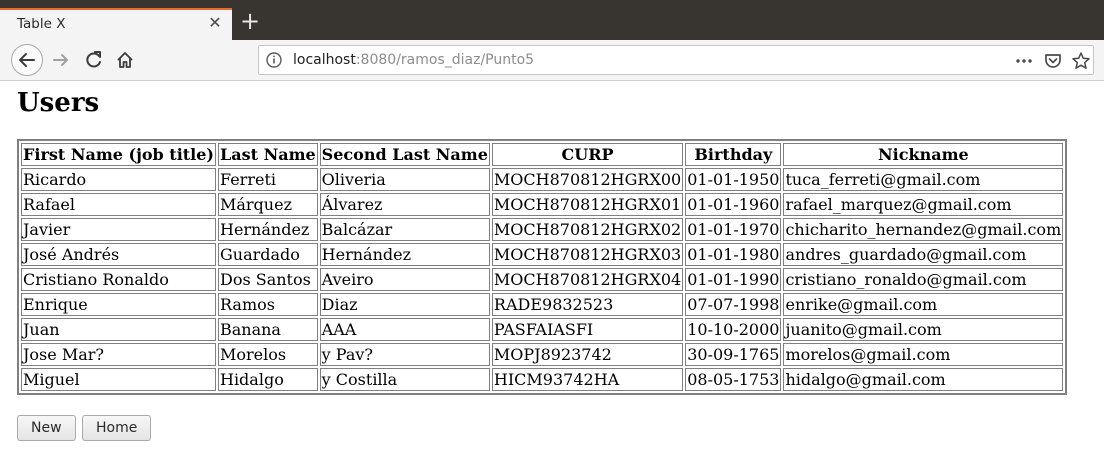 This screenshot has width=1104, height=465. I want to click on table-cell: MOCH870812HGRX03, so click(587, 254).